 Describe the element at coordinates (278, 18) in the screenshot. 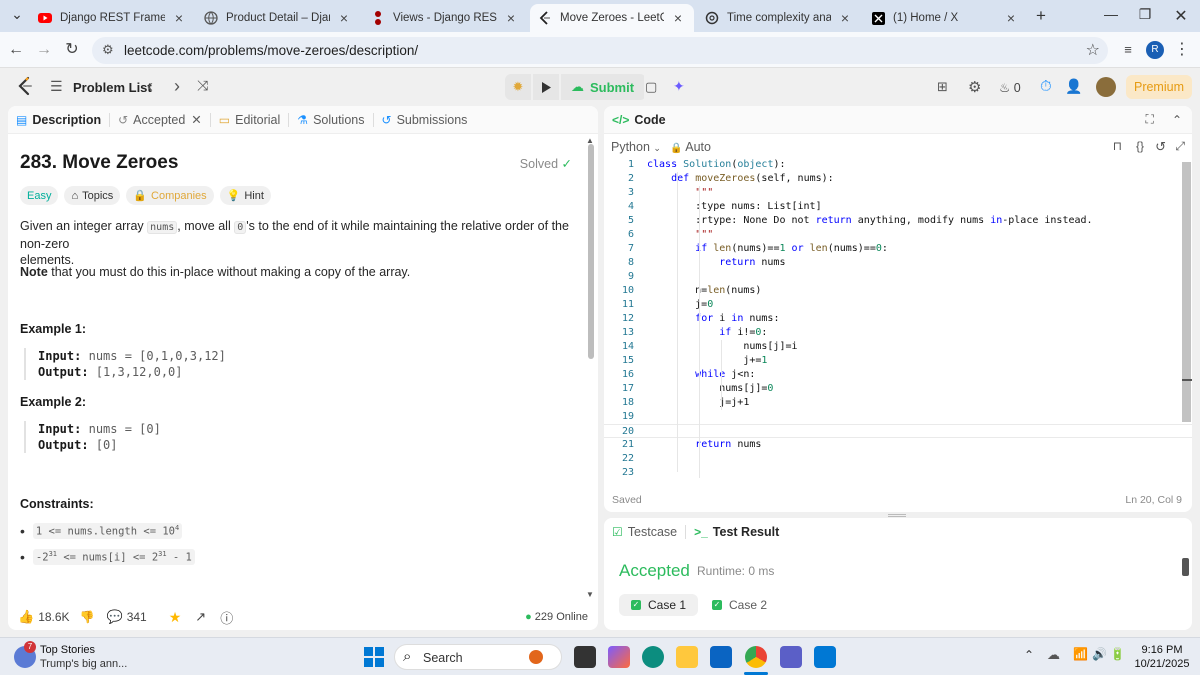

I see `browser-tab-2: Product Detail – Django RE ×` at that location.